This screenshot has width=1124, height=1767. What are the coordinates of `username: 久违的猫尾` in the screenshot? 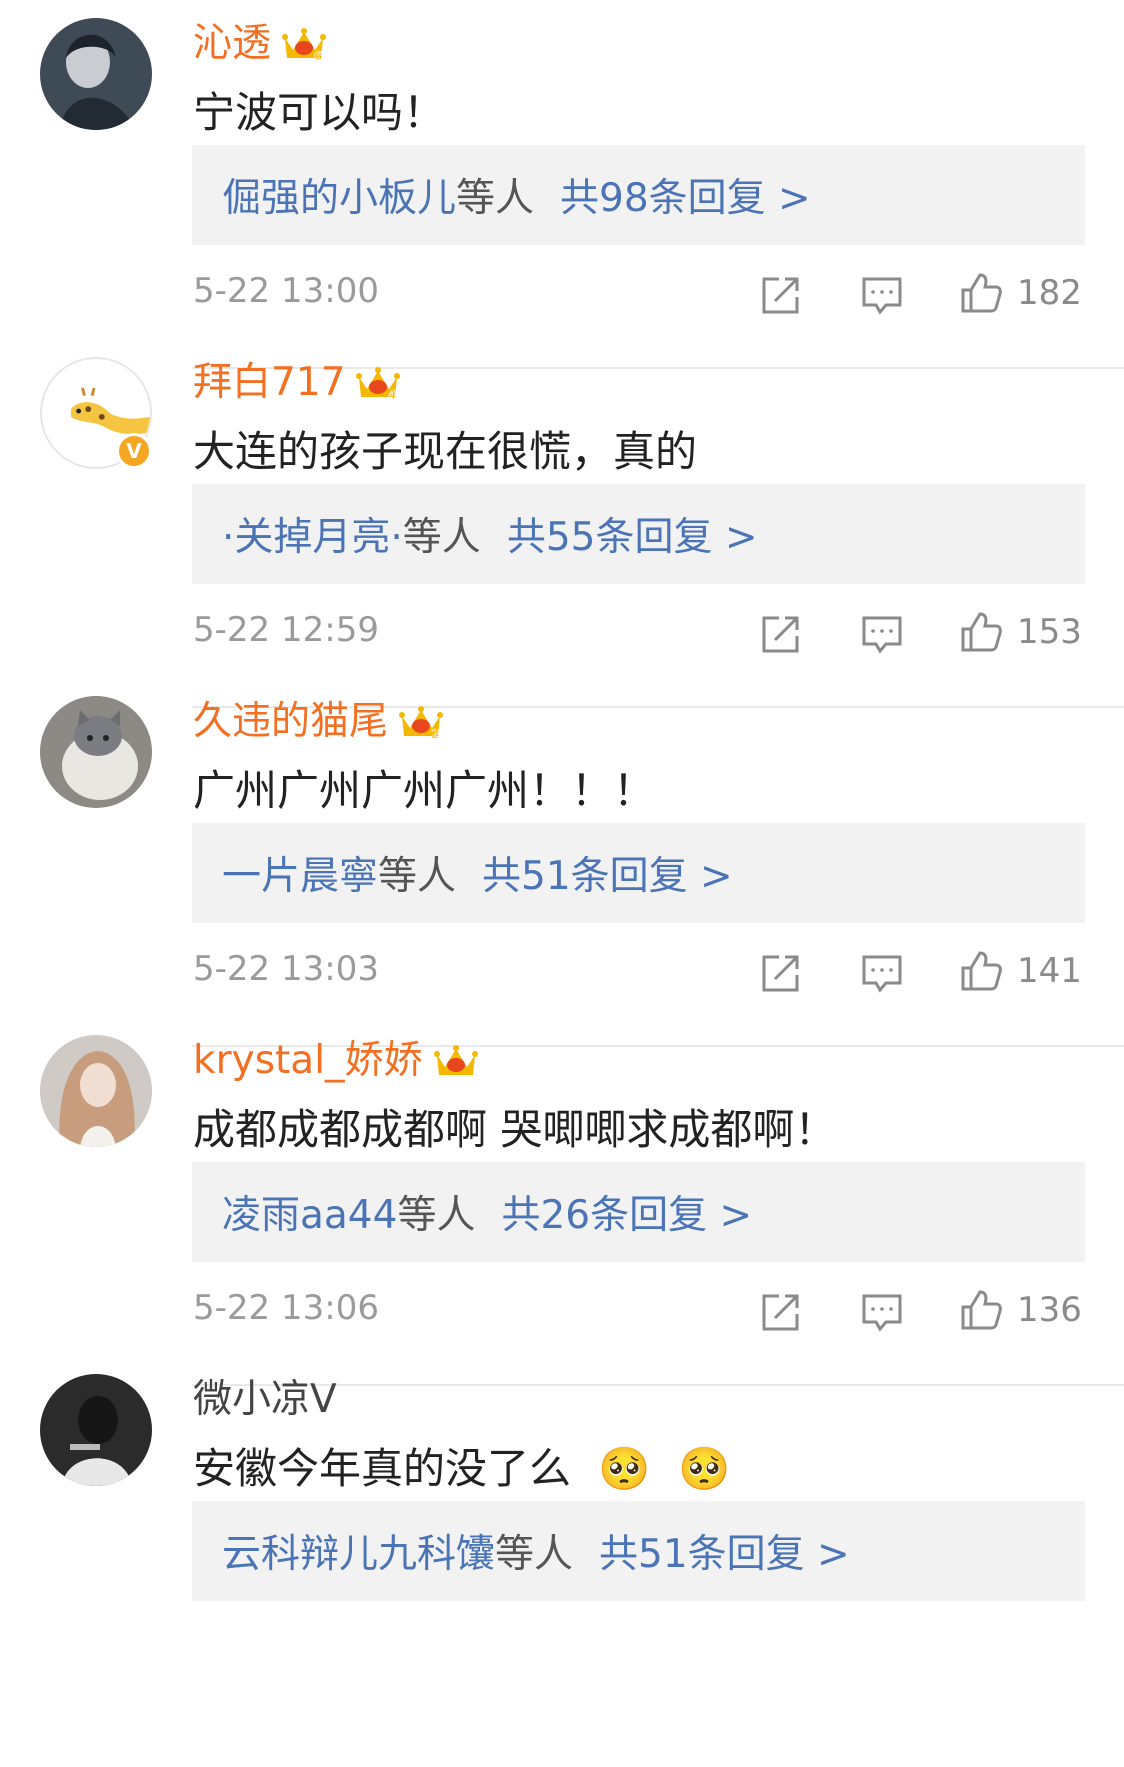 It's located at (290, 722).